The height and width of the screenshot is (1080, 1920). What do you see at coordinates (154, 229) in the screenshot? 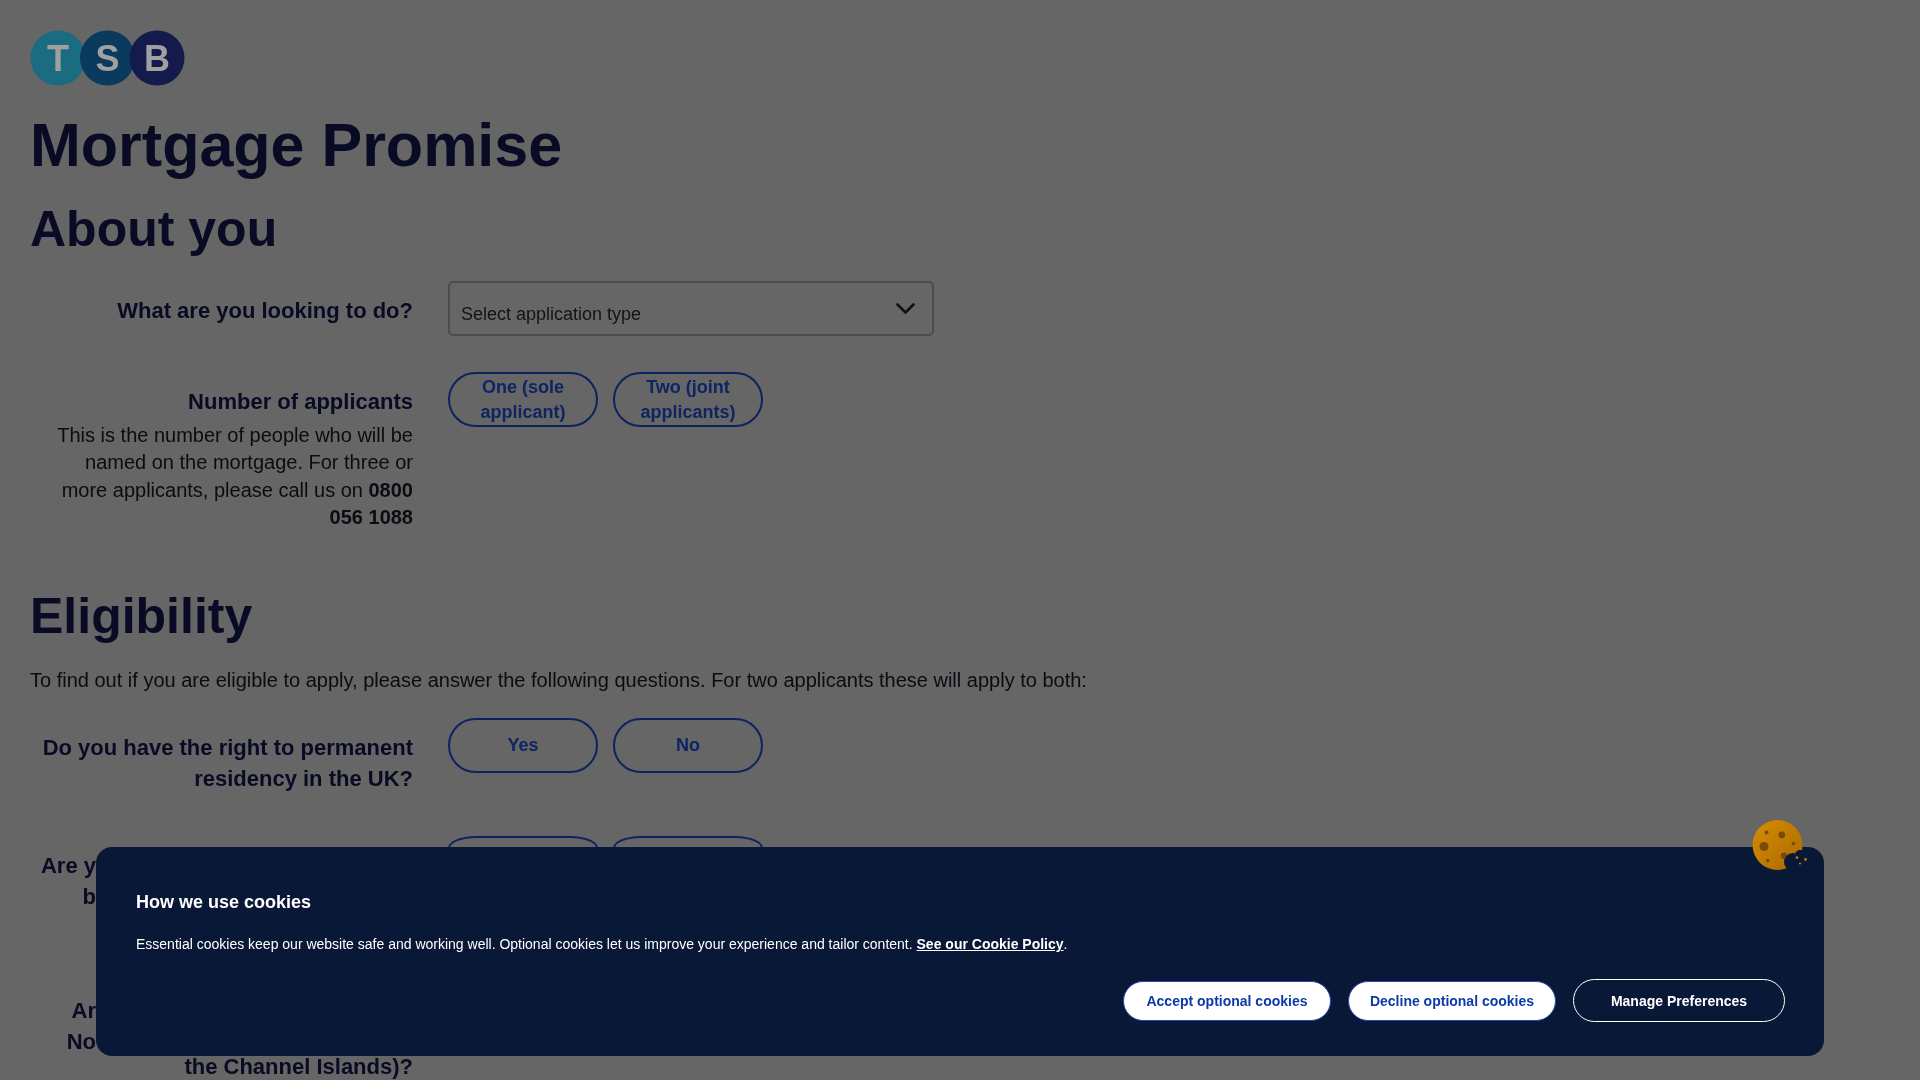
I see `section-heading: About you` at bounding box center [154, 229].